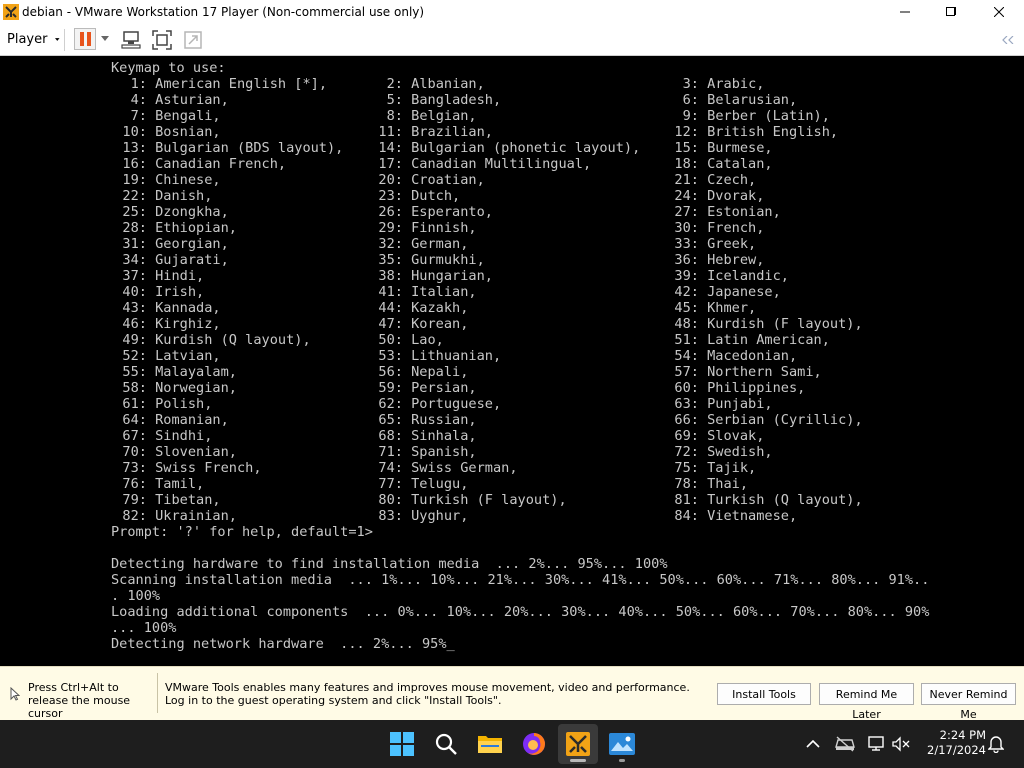 This screenshot has width=1024, height=768. I want to click on keymap-option: 49: Kurdish (Q layout),, so click(216, 340).